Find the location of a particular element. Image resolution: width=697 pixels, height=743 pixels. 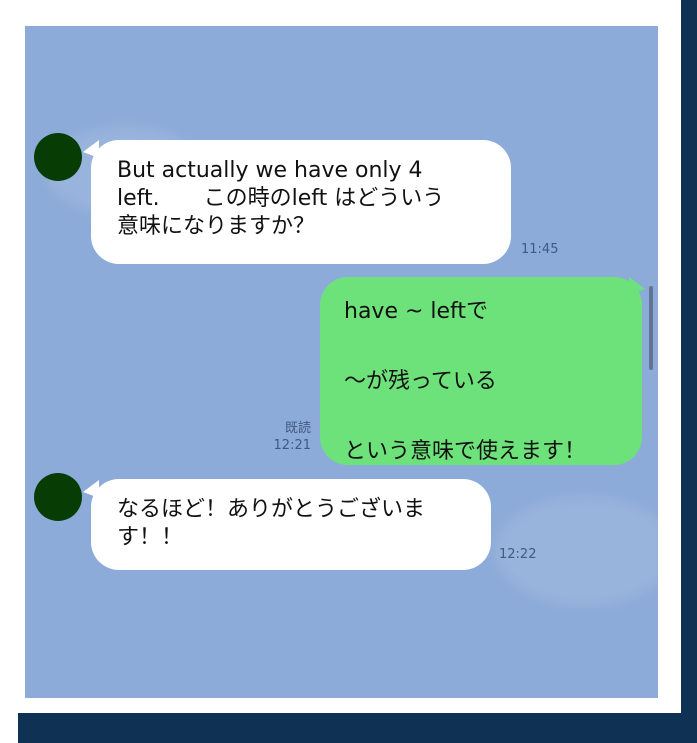

message-bubble-outgoing: have ~ leftで 〜が残っている という意味で使えます！ is located at coordinates (481, 371).